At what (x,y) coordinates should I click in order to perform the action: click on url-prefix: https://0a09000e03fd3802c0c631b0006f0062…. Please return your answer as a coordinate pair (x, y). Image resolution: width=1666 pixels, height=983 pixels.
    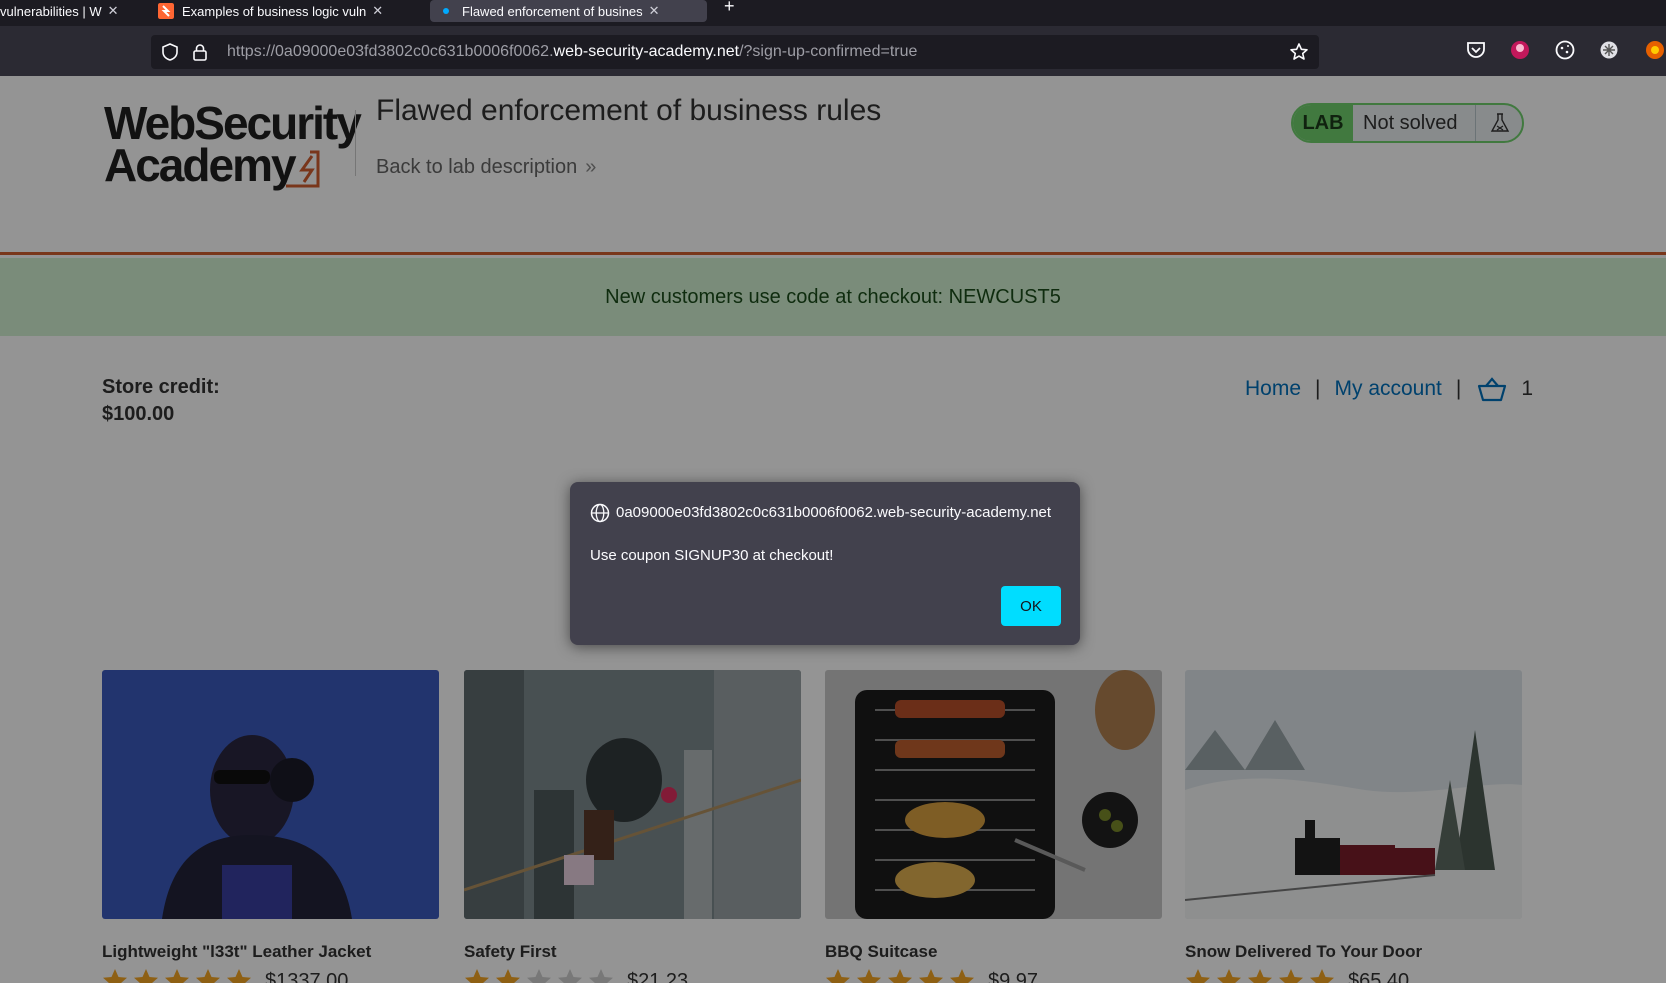
    Looking at the image, I should click on (390, 51).